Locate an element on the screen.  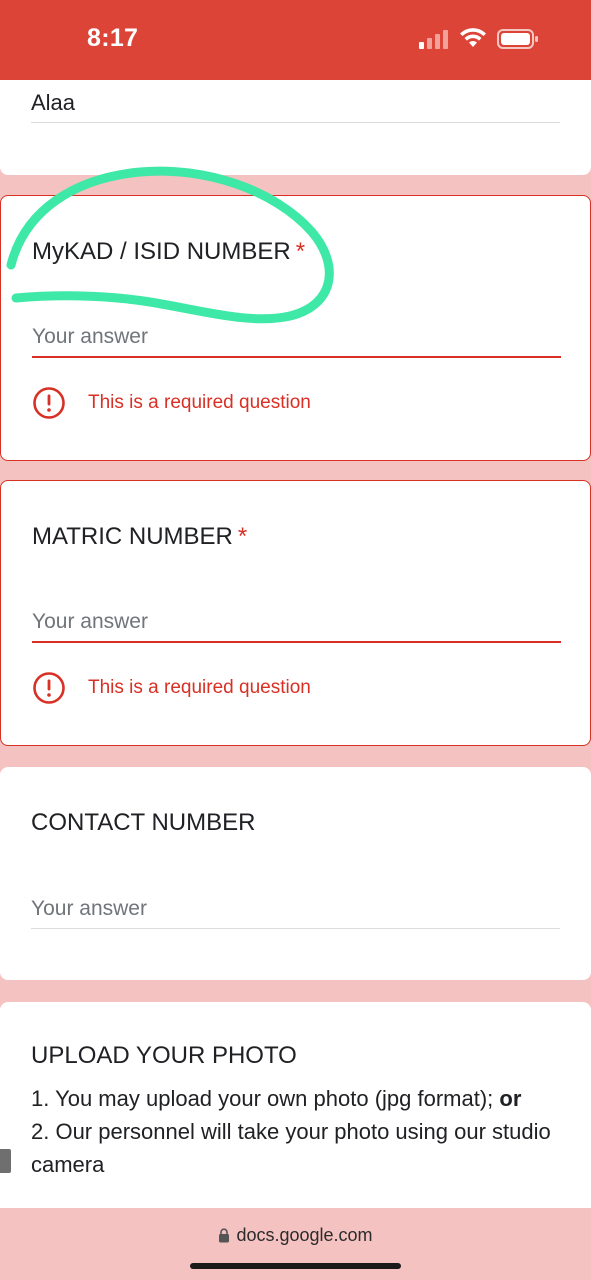
contact-question-title: CONTACT NUMBER is located at coordinates (143, 822).